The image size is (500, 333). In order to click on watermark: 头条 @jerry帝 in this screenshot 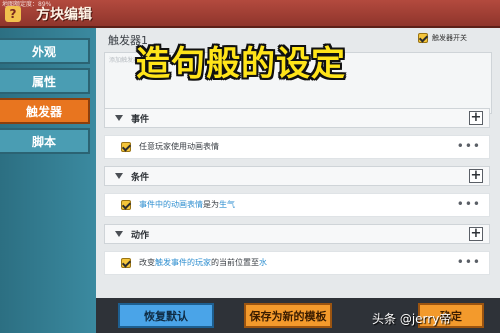, I will do `click(412, 319)`.